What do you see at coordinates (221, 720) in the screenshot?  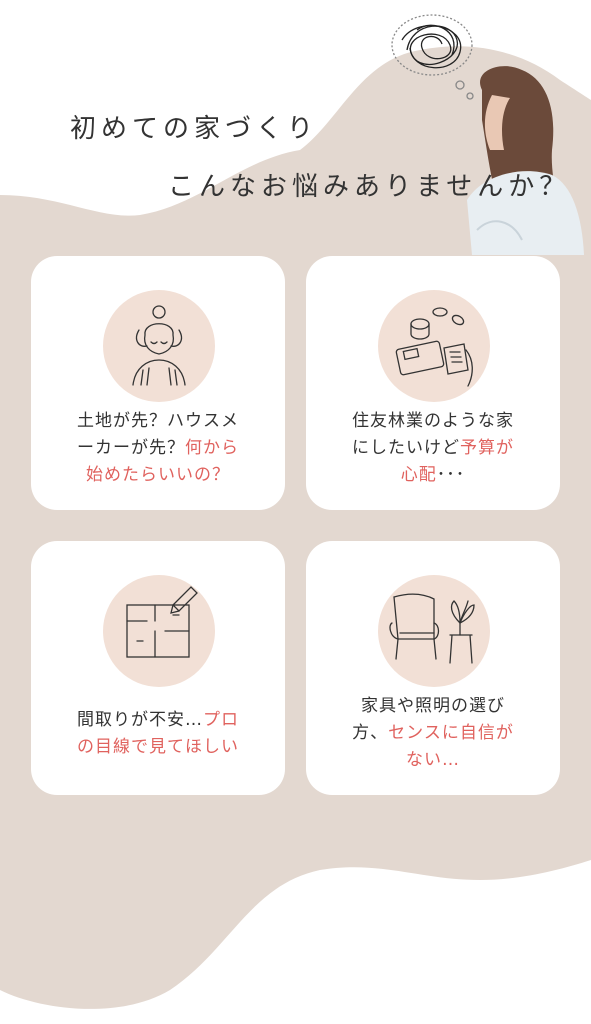 I see `highlight-text: プロ` at bounding box center [221, 720].